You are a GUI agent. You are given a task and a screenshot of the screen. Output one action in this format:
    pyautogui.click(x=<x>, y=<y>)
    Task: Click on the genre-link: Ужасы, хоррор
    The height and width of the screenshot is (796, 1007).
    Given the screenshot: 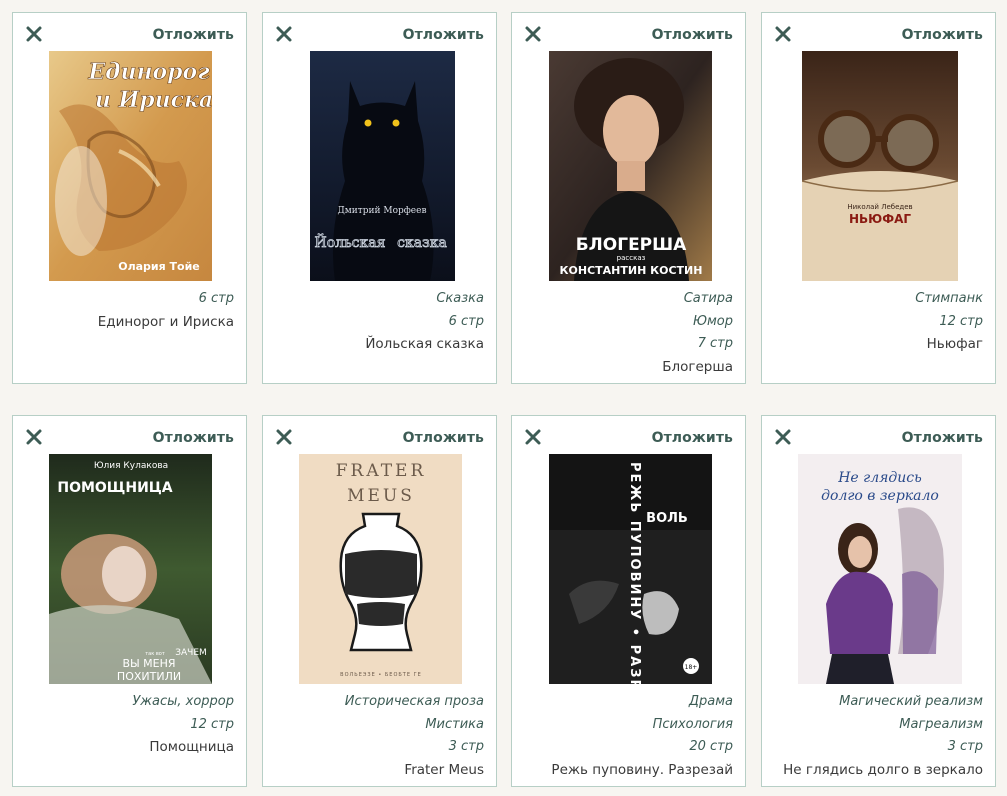 What is the action you would take?
    pyautogui.click(x=127, y=702)
    